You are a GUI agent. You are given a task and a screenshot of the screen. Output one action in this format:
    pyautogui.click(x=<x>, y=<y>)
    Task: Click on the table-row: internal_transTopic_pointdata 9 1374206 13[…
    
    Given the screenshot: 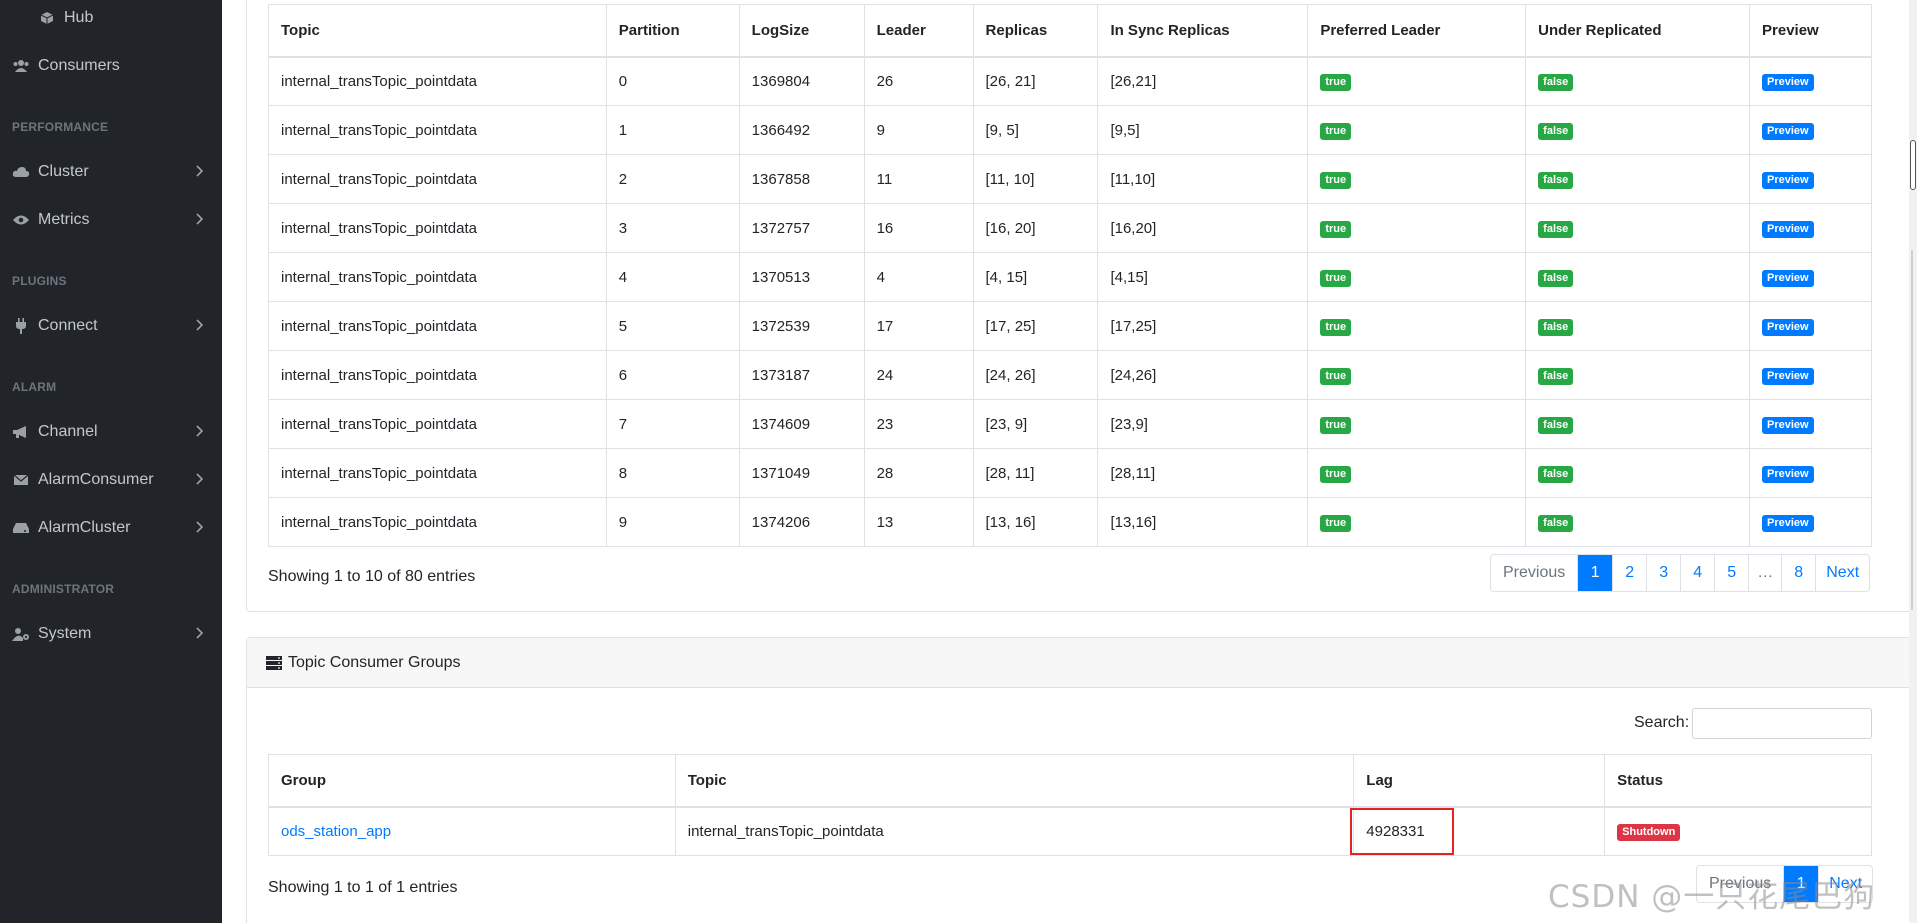 What is the action you would take?
    pyautogui.click(x=1070, y=522)
    